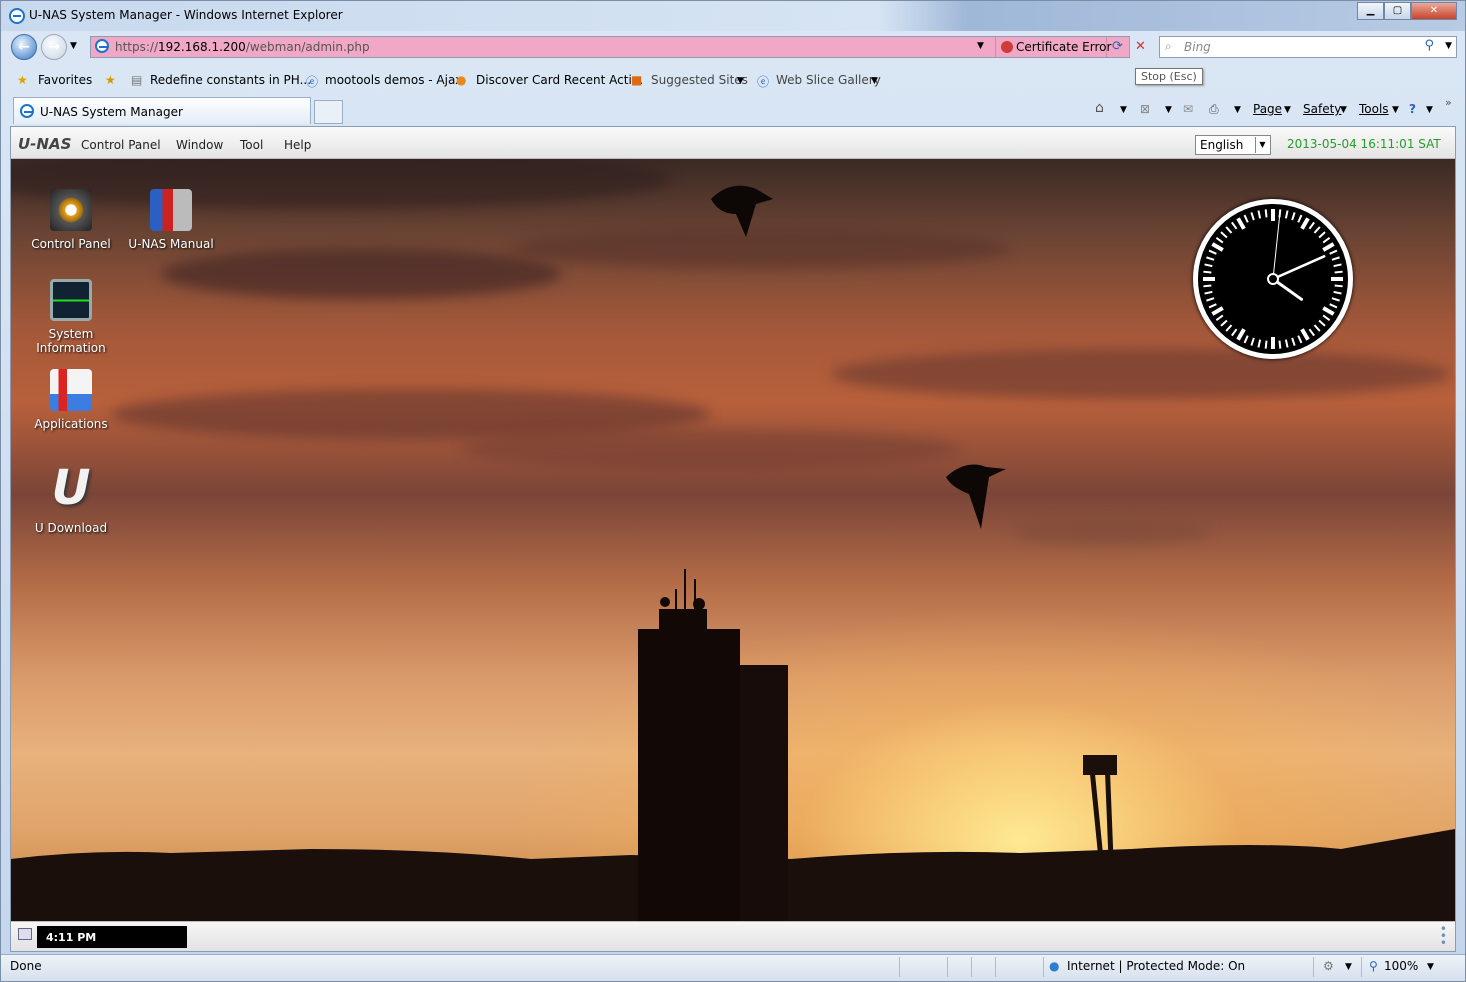 The height and width of the screenshot is (982, 1466). I want to click on suggested-sites-icon: ■, so click(637, 80).